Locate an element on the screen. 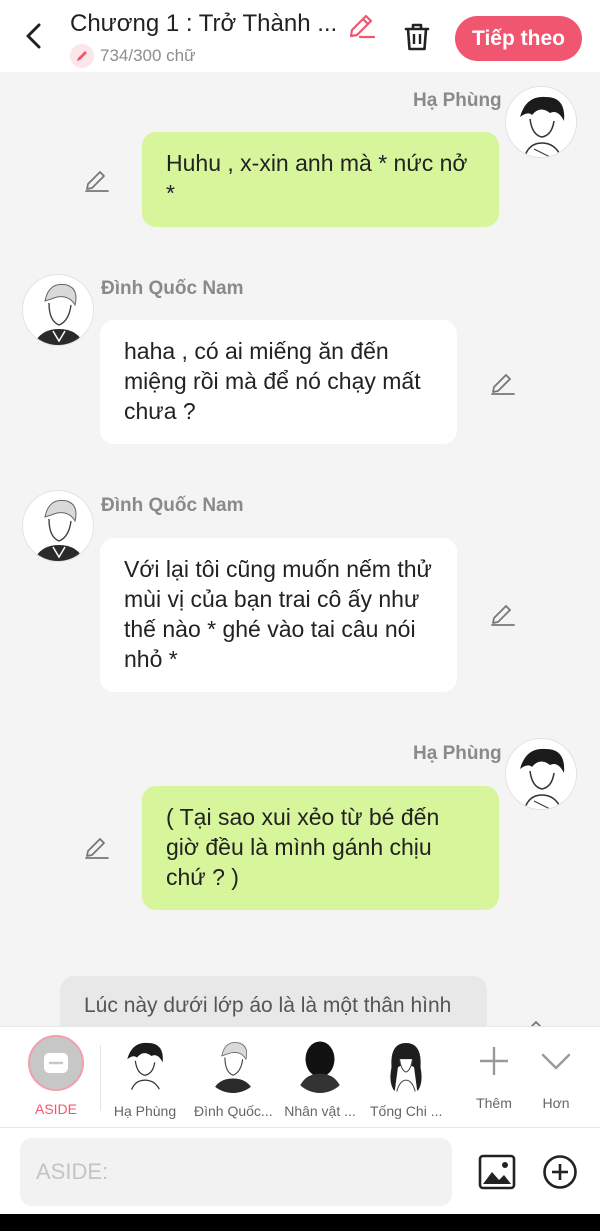  add-circle-icon is located at coordinates (560, 1172).